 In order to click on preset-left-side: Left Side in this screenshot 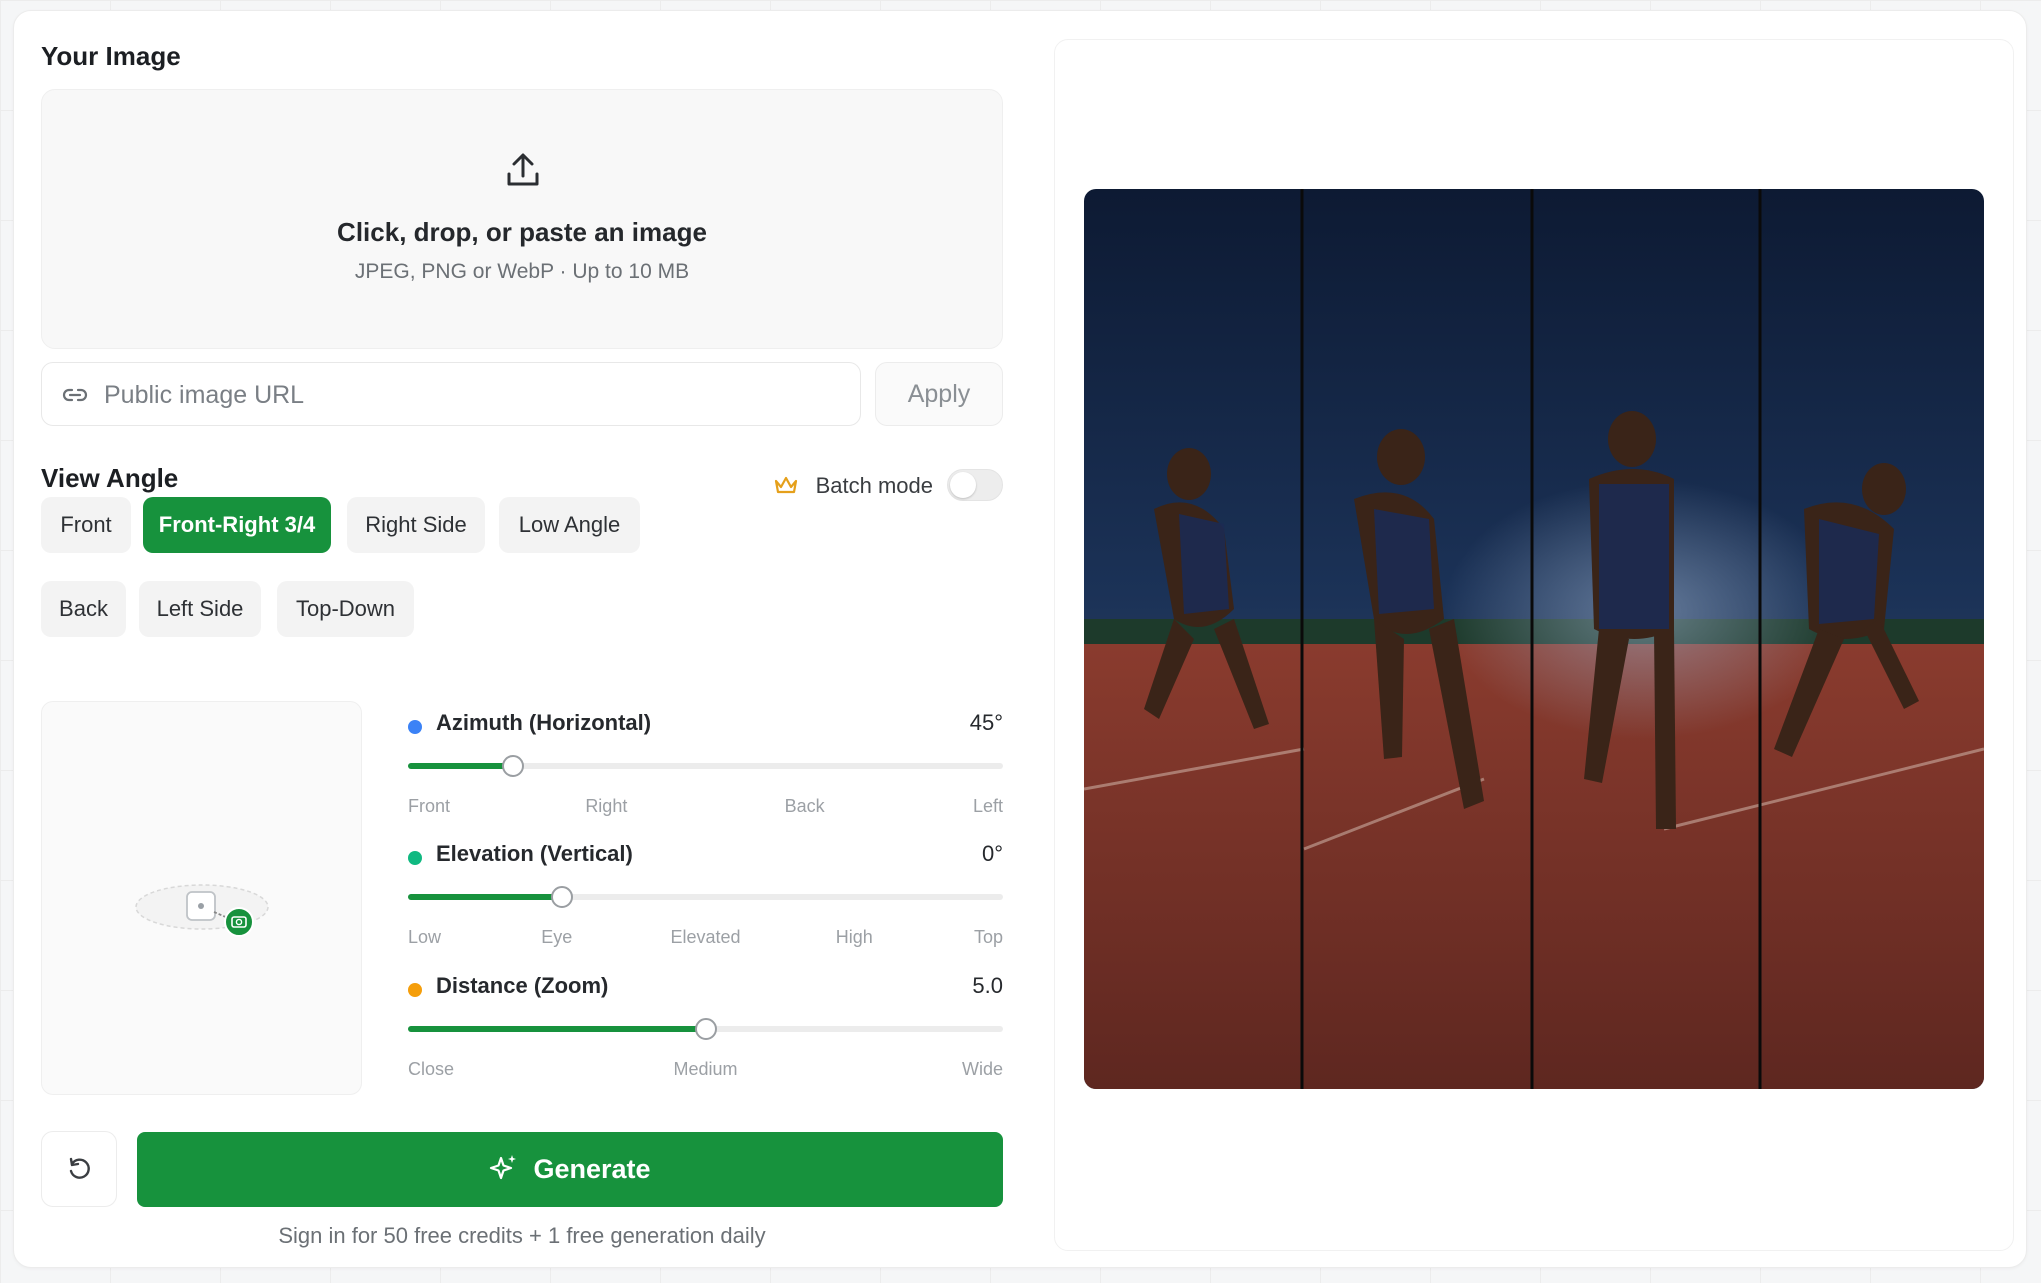, I will do `click(200, 609)`.